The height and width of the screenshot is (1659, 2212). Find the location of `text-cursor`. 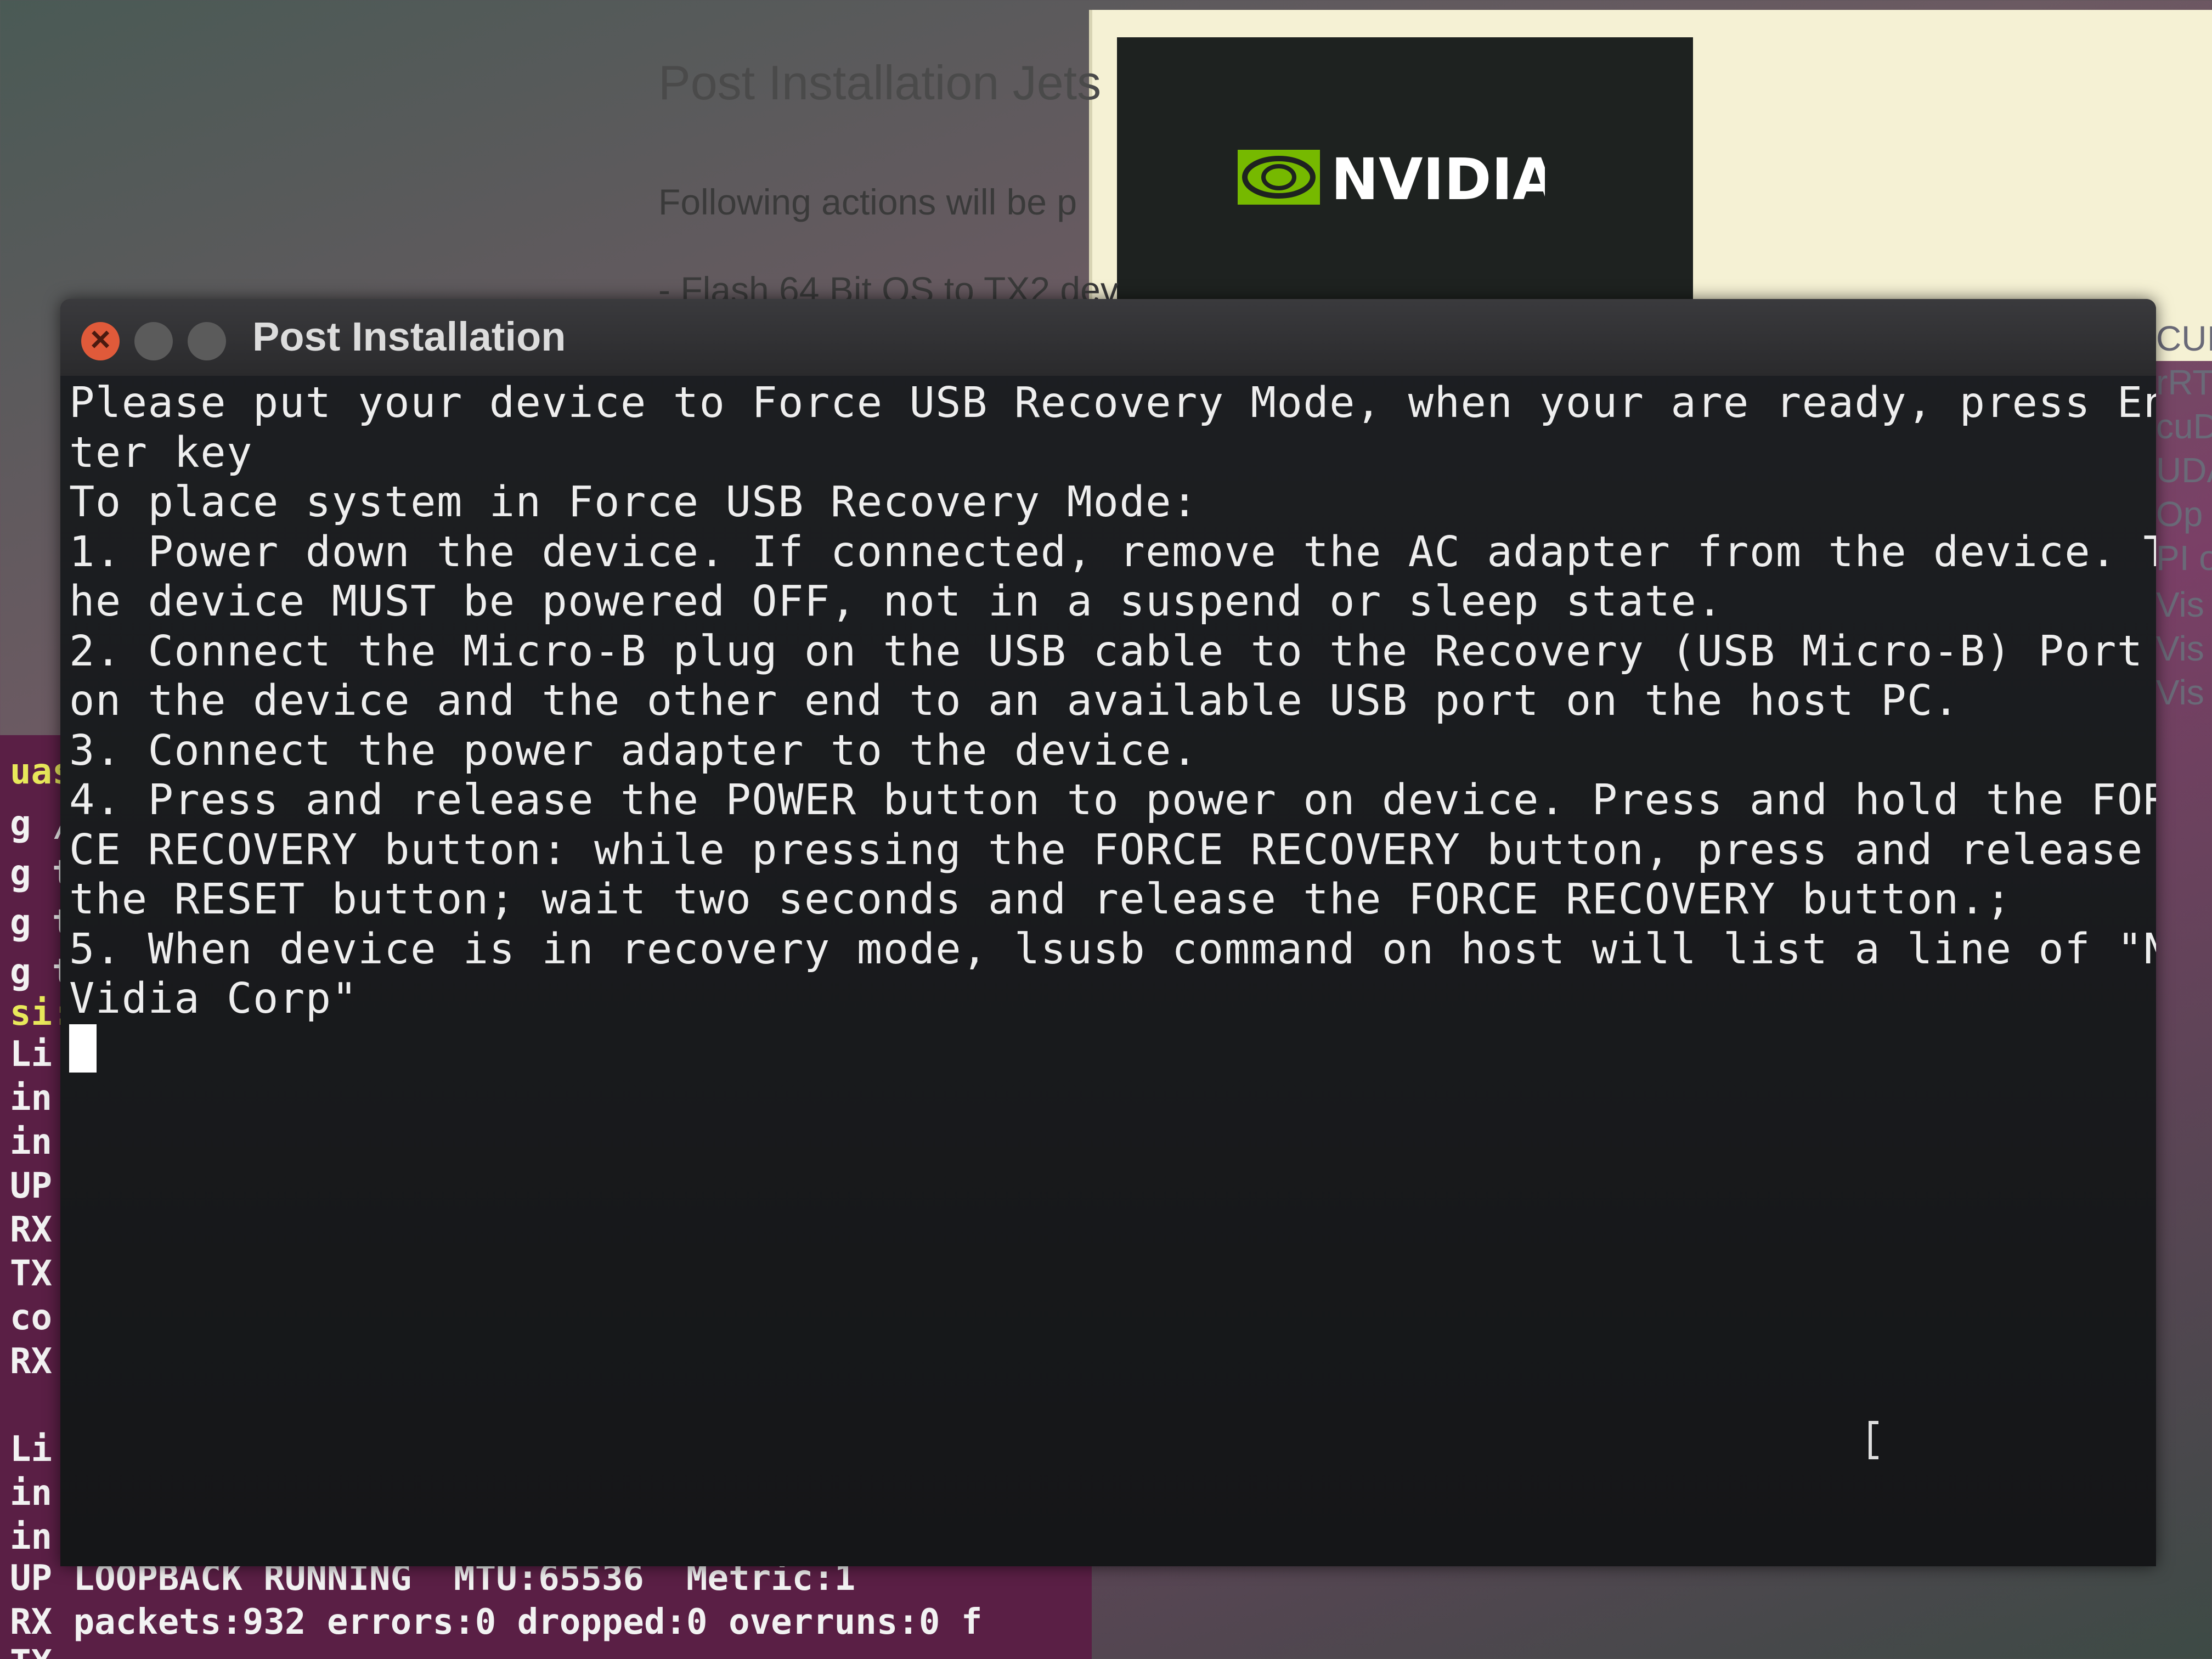

text-cursor is located at coordinates (83, 1048).